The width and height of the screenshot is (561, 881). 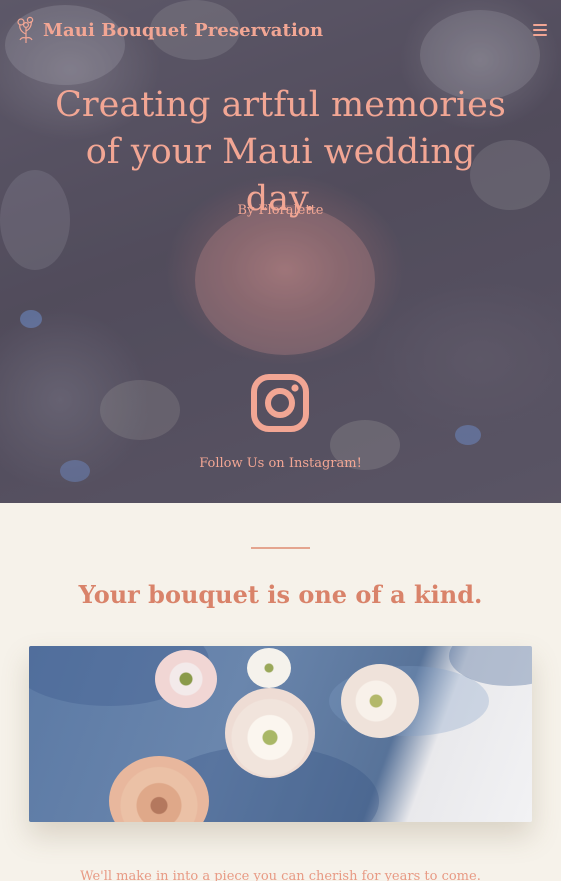 What do you see at coordinates (280, 548) in the screenshot?
I see `section-divider` at bounding box center [280, 548].